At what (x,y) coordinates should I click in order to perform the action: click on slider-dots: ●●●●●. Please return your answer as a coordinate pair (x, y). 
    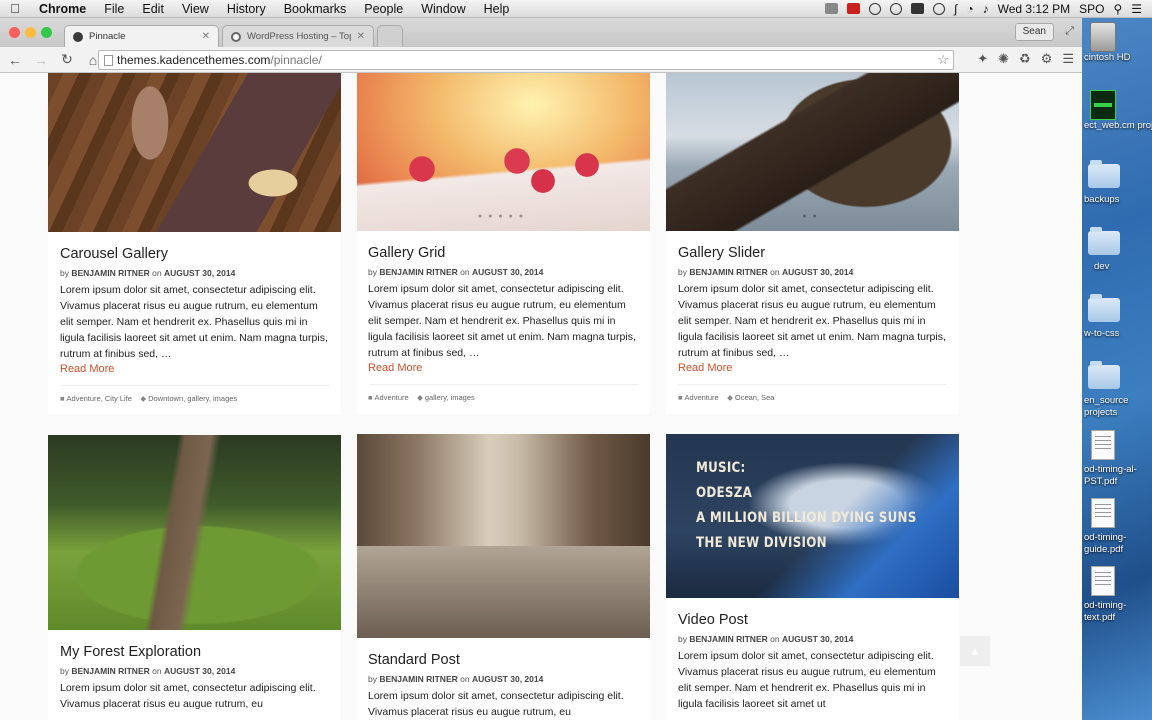
    Looking at the image, I should click on (503, 216).